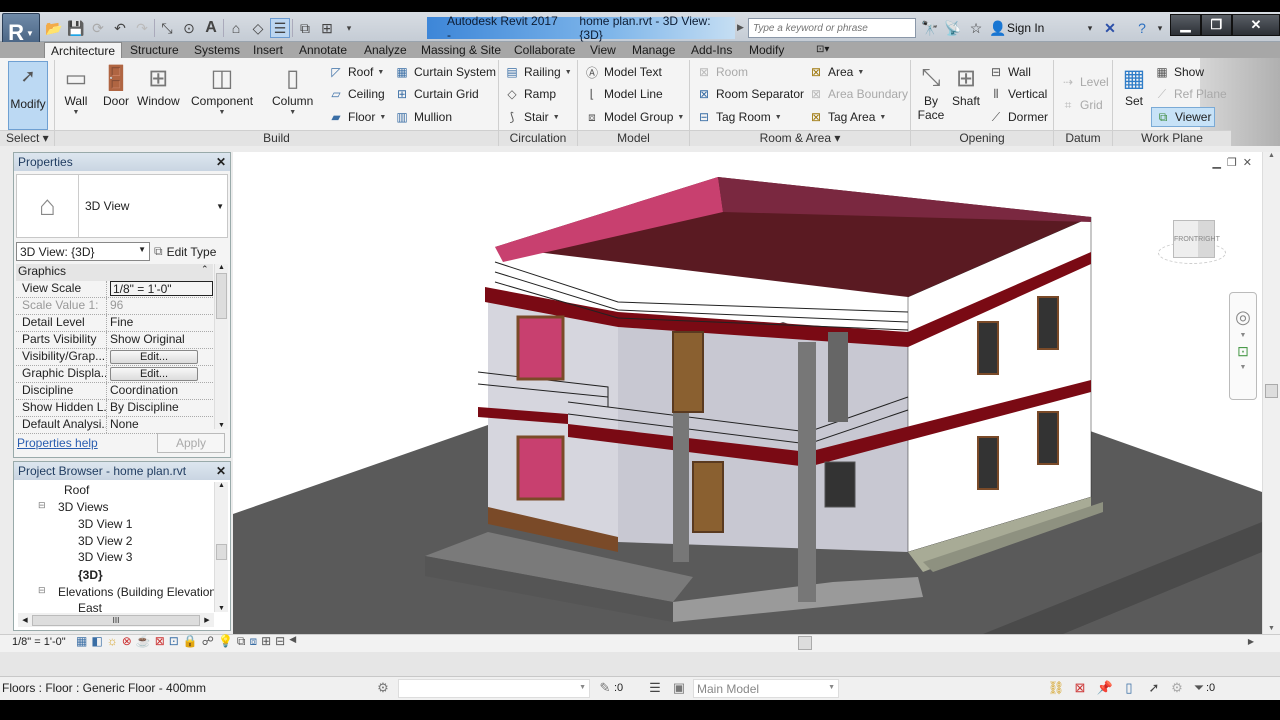 This screenshot has height=720, width=1280. What do you see at coordinates (76, 28) in the screenshot?
I see `save-icon: 💾` at bounding box center [76, 28].